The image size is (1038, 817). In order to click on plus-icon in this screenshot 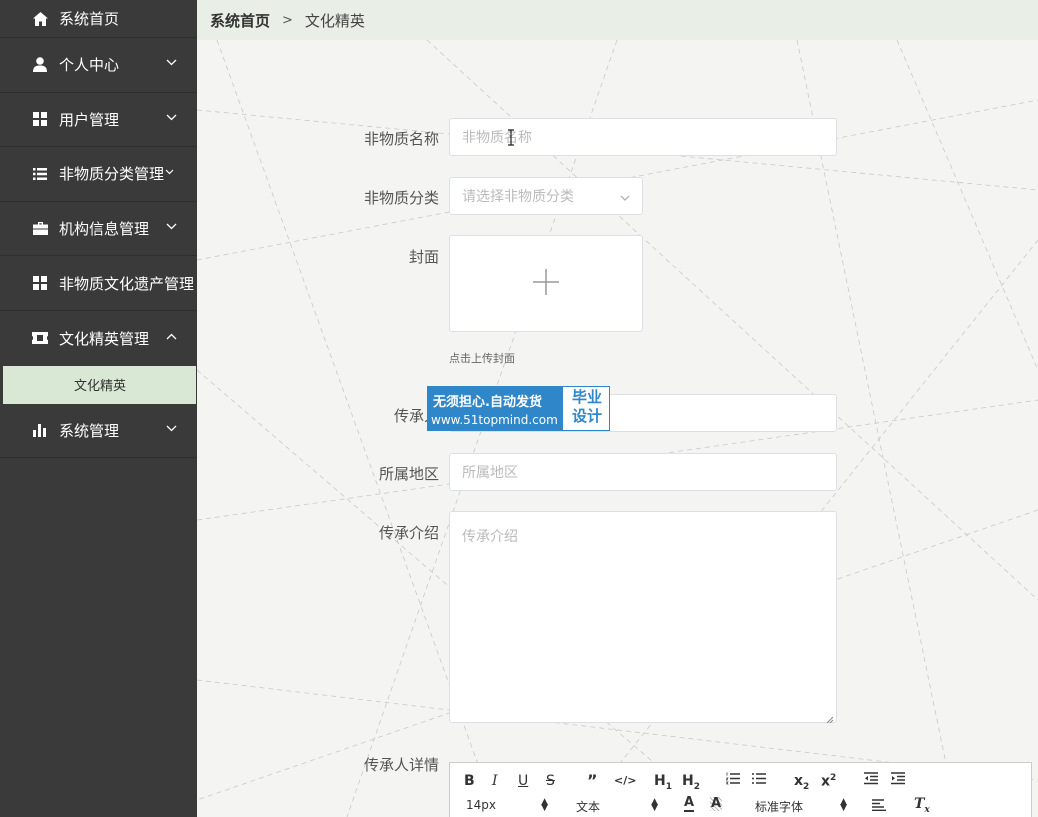, I will do `click(546, 284)`.